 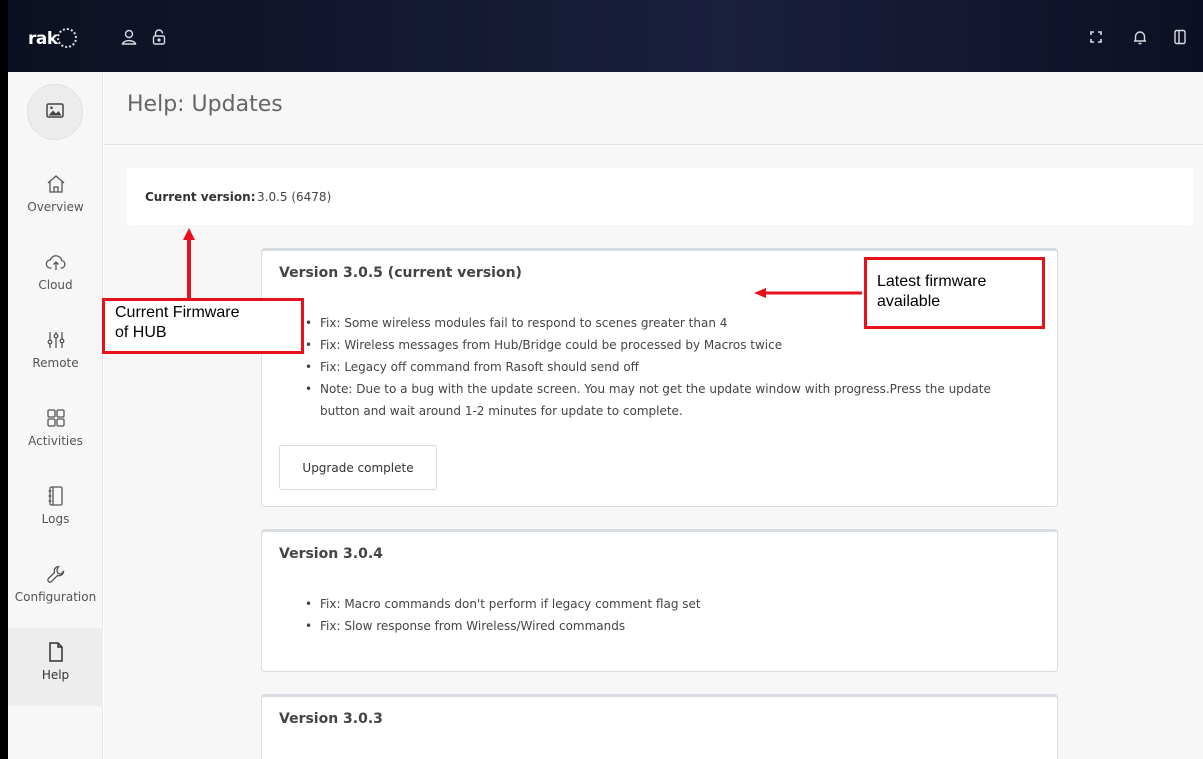 What do you see at coordinates (522, 263) in the screenshot?
I see `annotation-arrows` at bounding box center [522, 263].